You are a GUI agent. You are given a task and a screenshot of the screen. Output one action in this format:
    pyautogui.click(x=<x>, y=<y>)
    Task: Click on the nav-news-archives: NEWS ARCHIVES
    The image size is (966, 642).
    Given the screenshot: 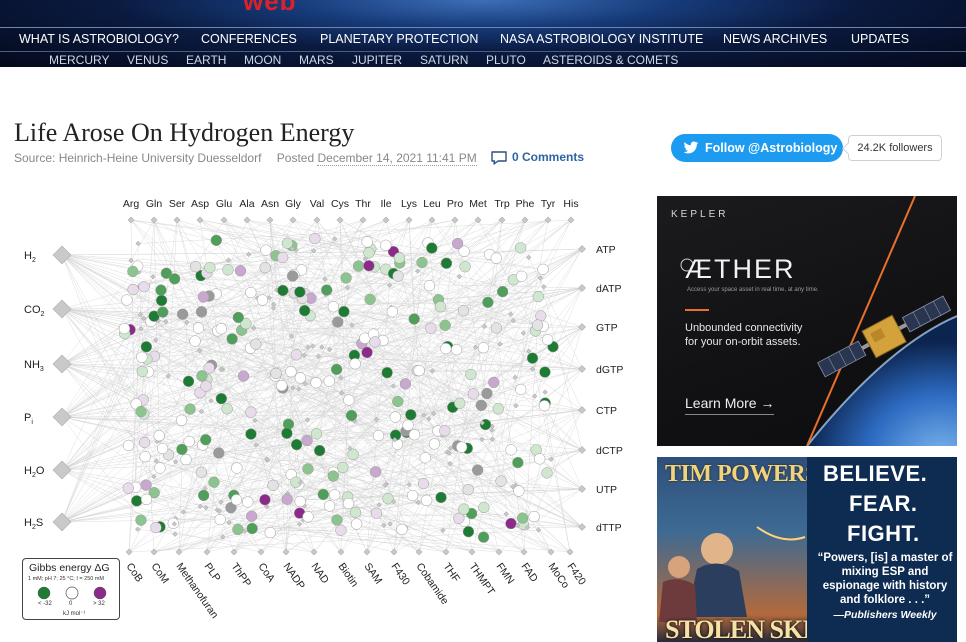 What is the action you would take?
    pyautogui.click(x=775, y=39)
    